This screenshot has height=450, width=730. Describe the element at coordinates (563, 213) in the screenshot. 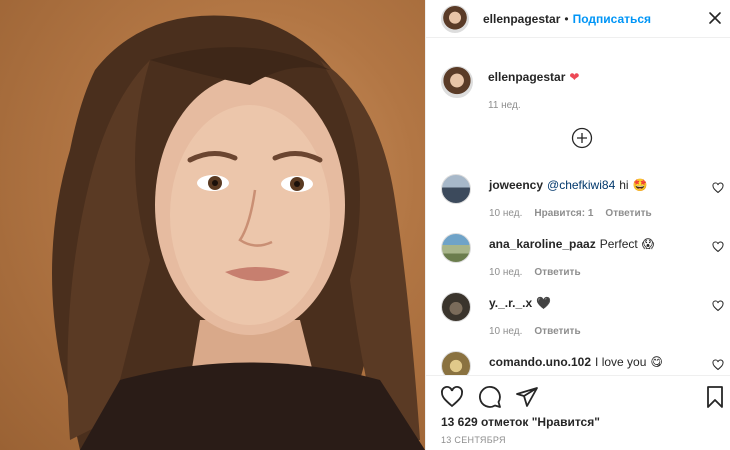

I see `comment-likes: Нравится: 1` at that location.